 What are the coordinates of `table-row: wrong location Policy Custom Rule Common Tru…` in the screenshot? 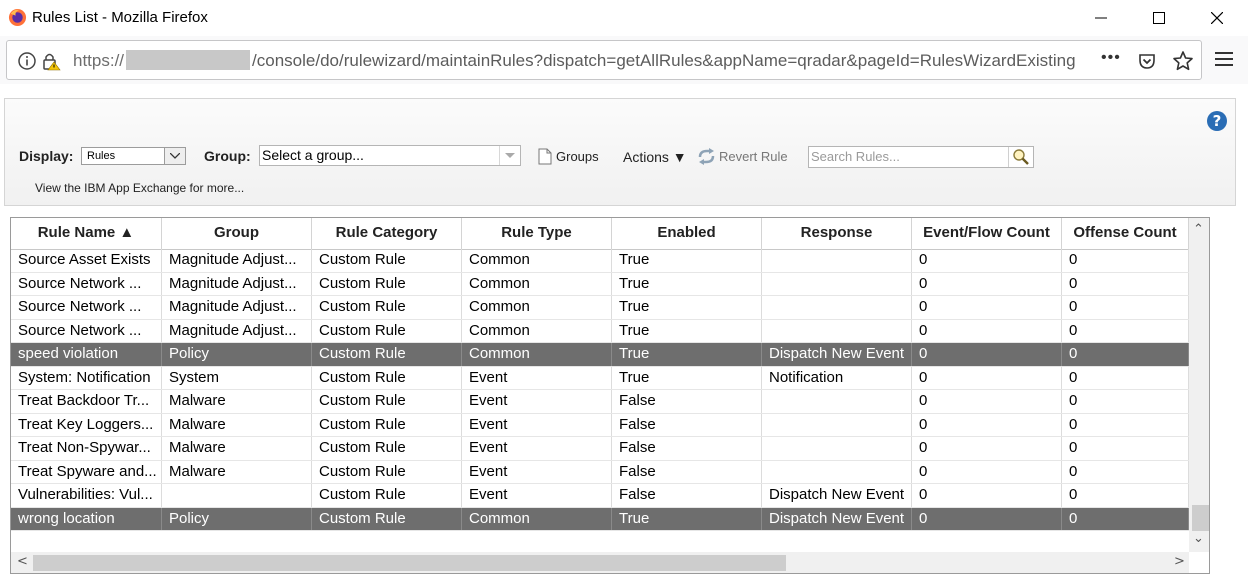 It's located at (600, 519).